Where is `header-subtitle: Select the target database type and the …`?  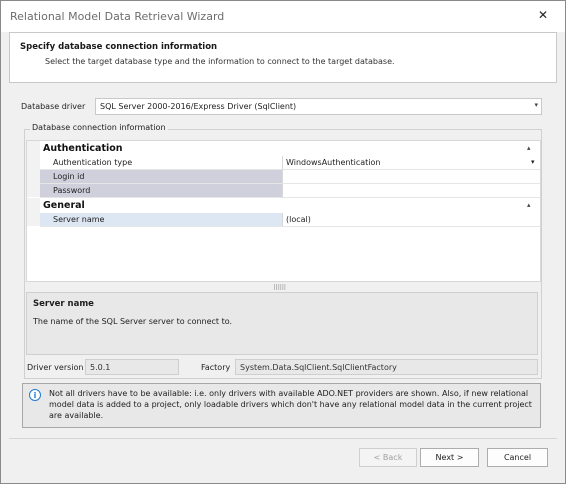
header-subtitle: Select the target database type and the … is located at coordinates (220, 61).